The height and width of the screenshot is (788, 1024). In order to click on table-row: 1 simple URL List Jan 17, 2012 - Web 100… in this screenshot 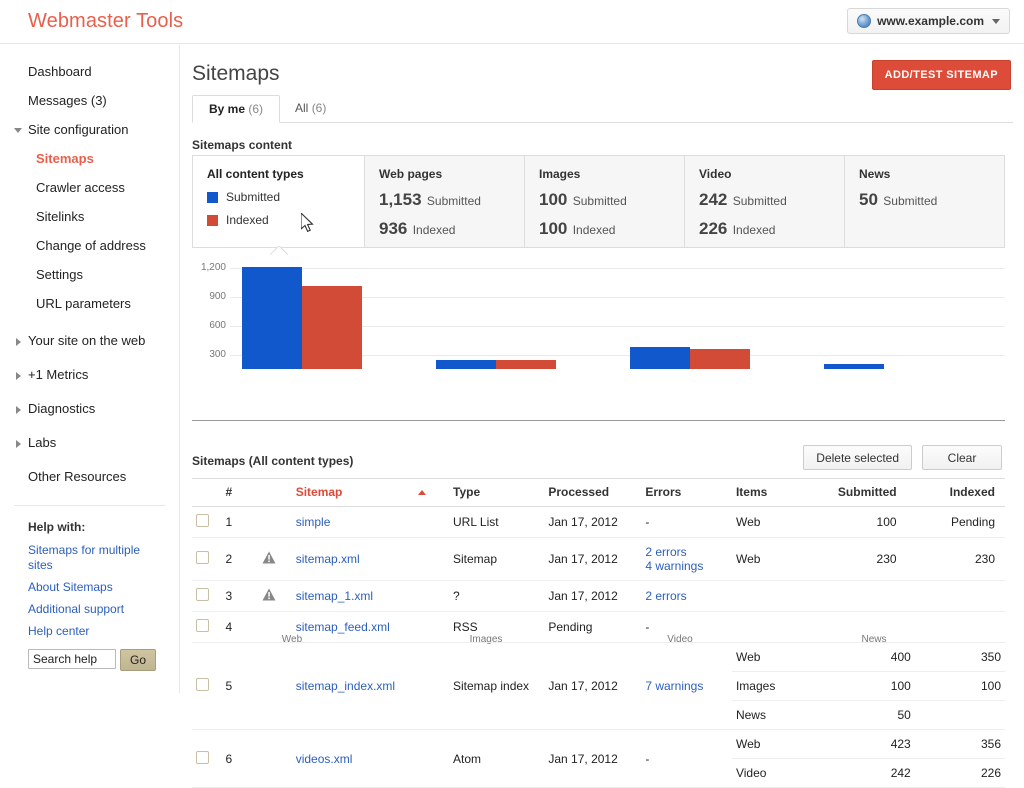, I will do `click(598, 522)`.